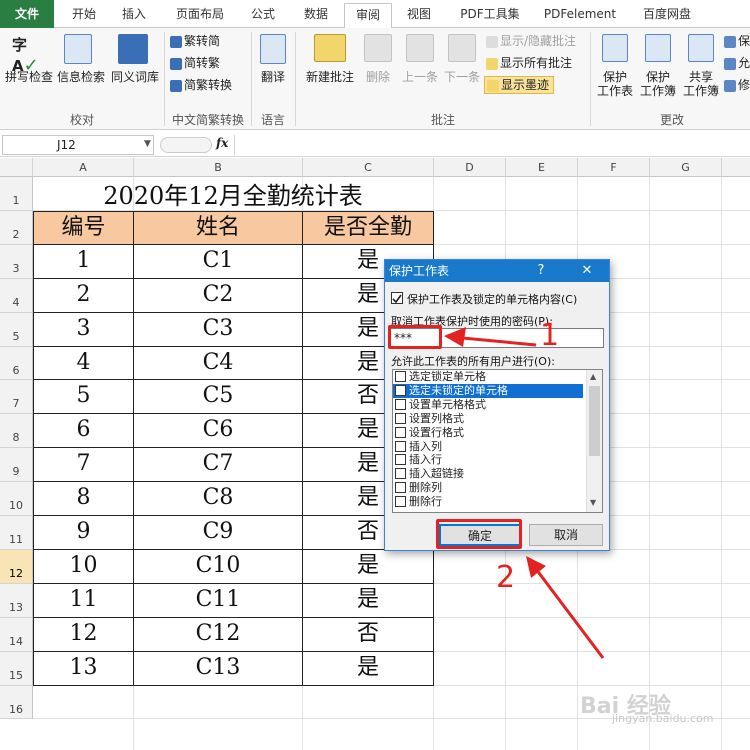  Describe the element at coordinates (663, 718) in the screenshot. I see `watermark-url: jingyan.baidu.com` at that location.